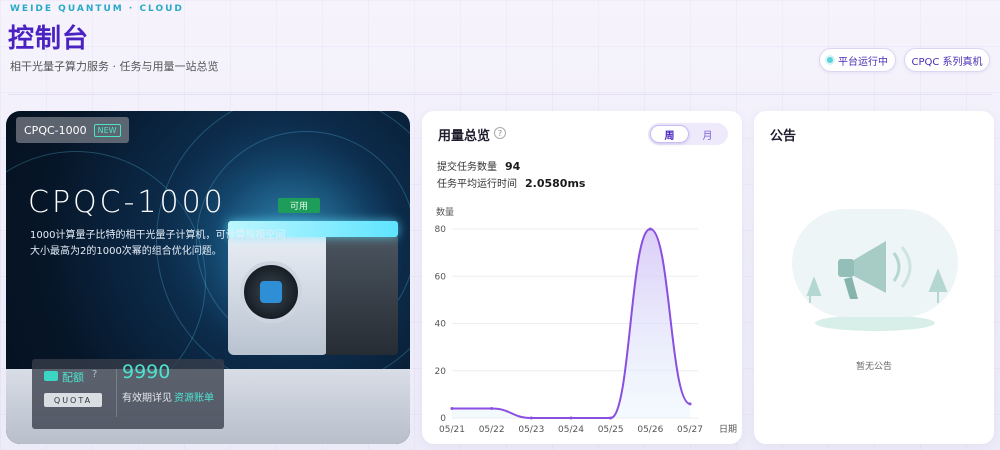 This screenshot has width=1000, height=450. I want to click on x-tick-label: 05/21, so click(452, 430).